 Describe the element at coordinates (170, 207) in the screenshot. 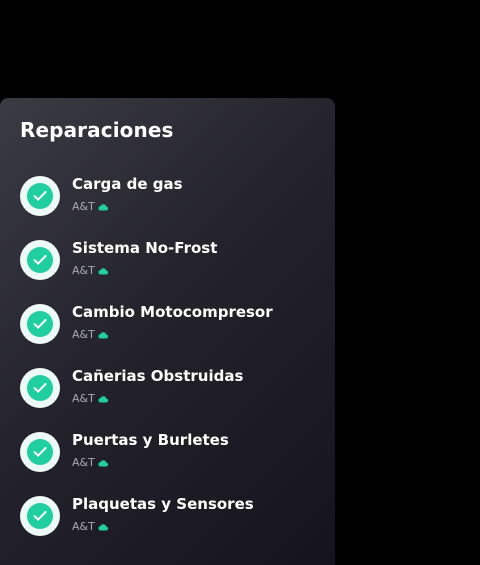

I see `list-item: Carga de gas A&T` at that location.